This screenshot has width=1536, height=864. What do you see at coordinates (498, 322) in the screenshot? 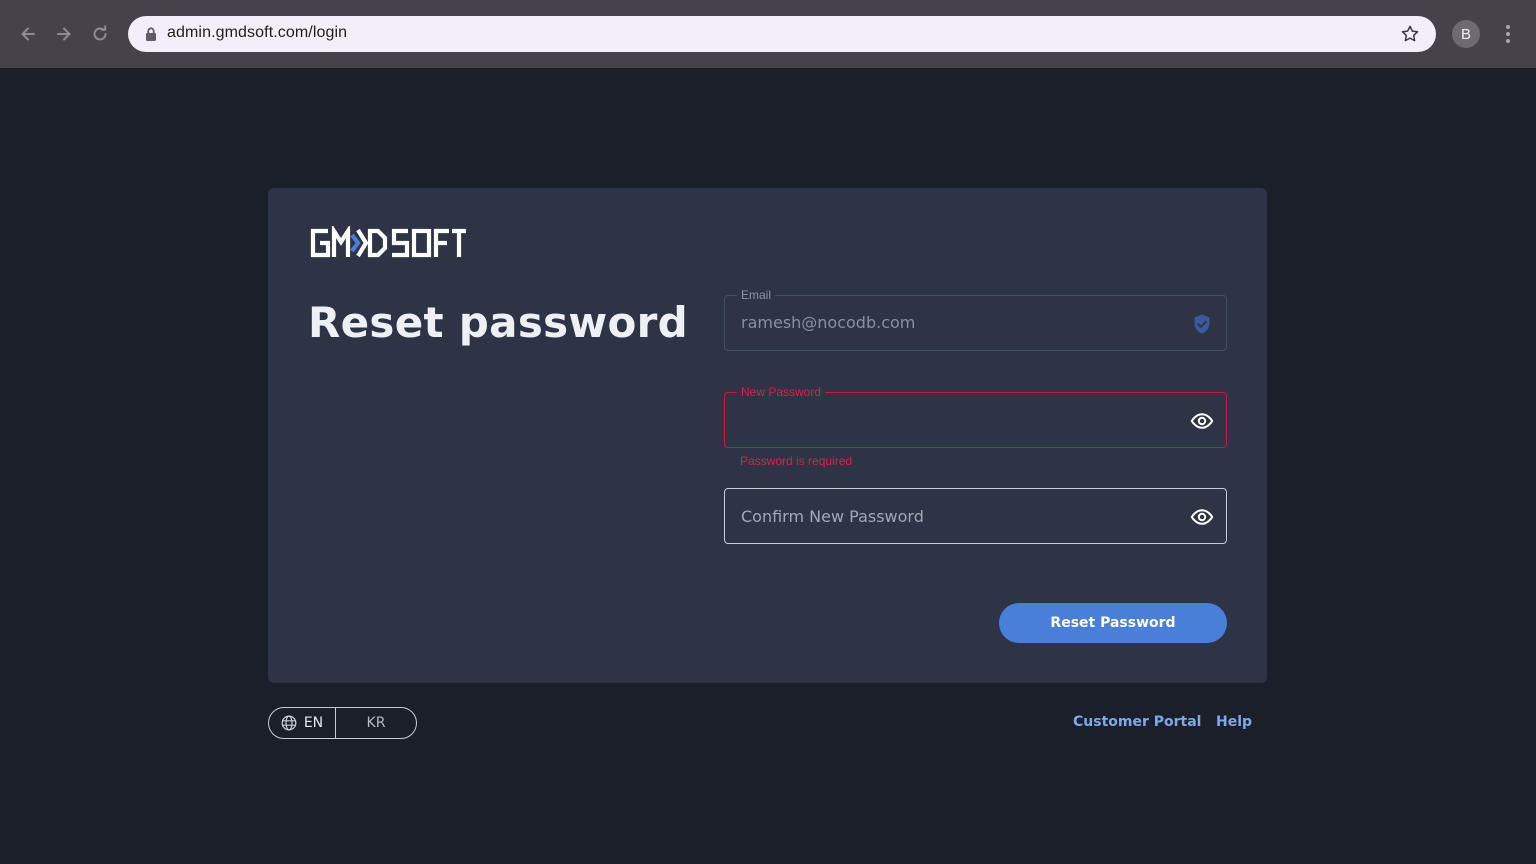
I see `page-title: Reset password` at bounding box center [498, 322].